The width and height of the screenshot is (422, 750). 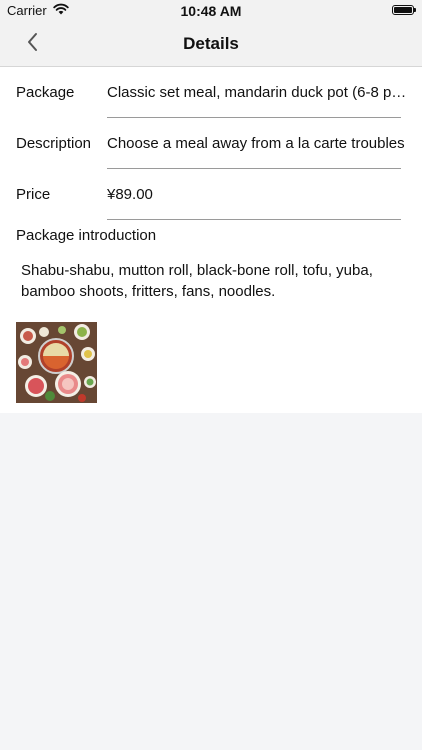 I want to click on price-row: Price ¥89.00, so click(x=211, y=194).